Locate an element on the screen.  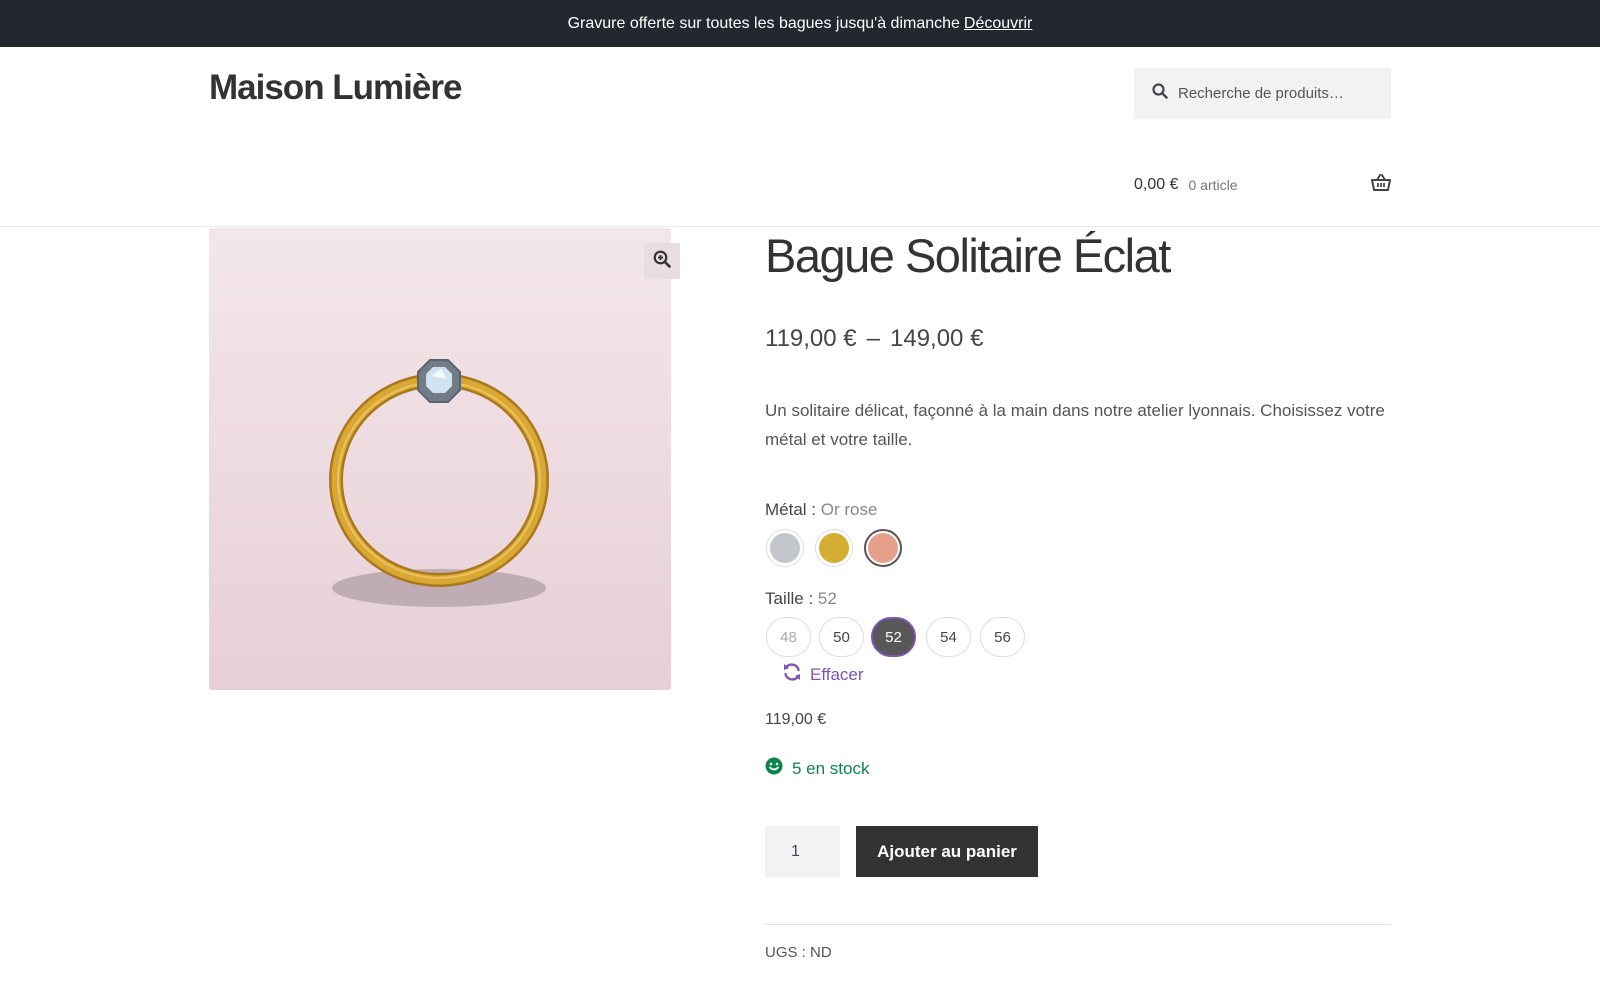
stock-label: 5 en stock is located at coordinates (831, 768).